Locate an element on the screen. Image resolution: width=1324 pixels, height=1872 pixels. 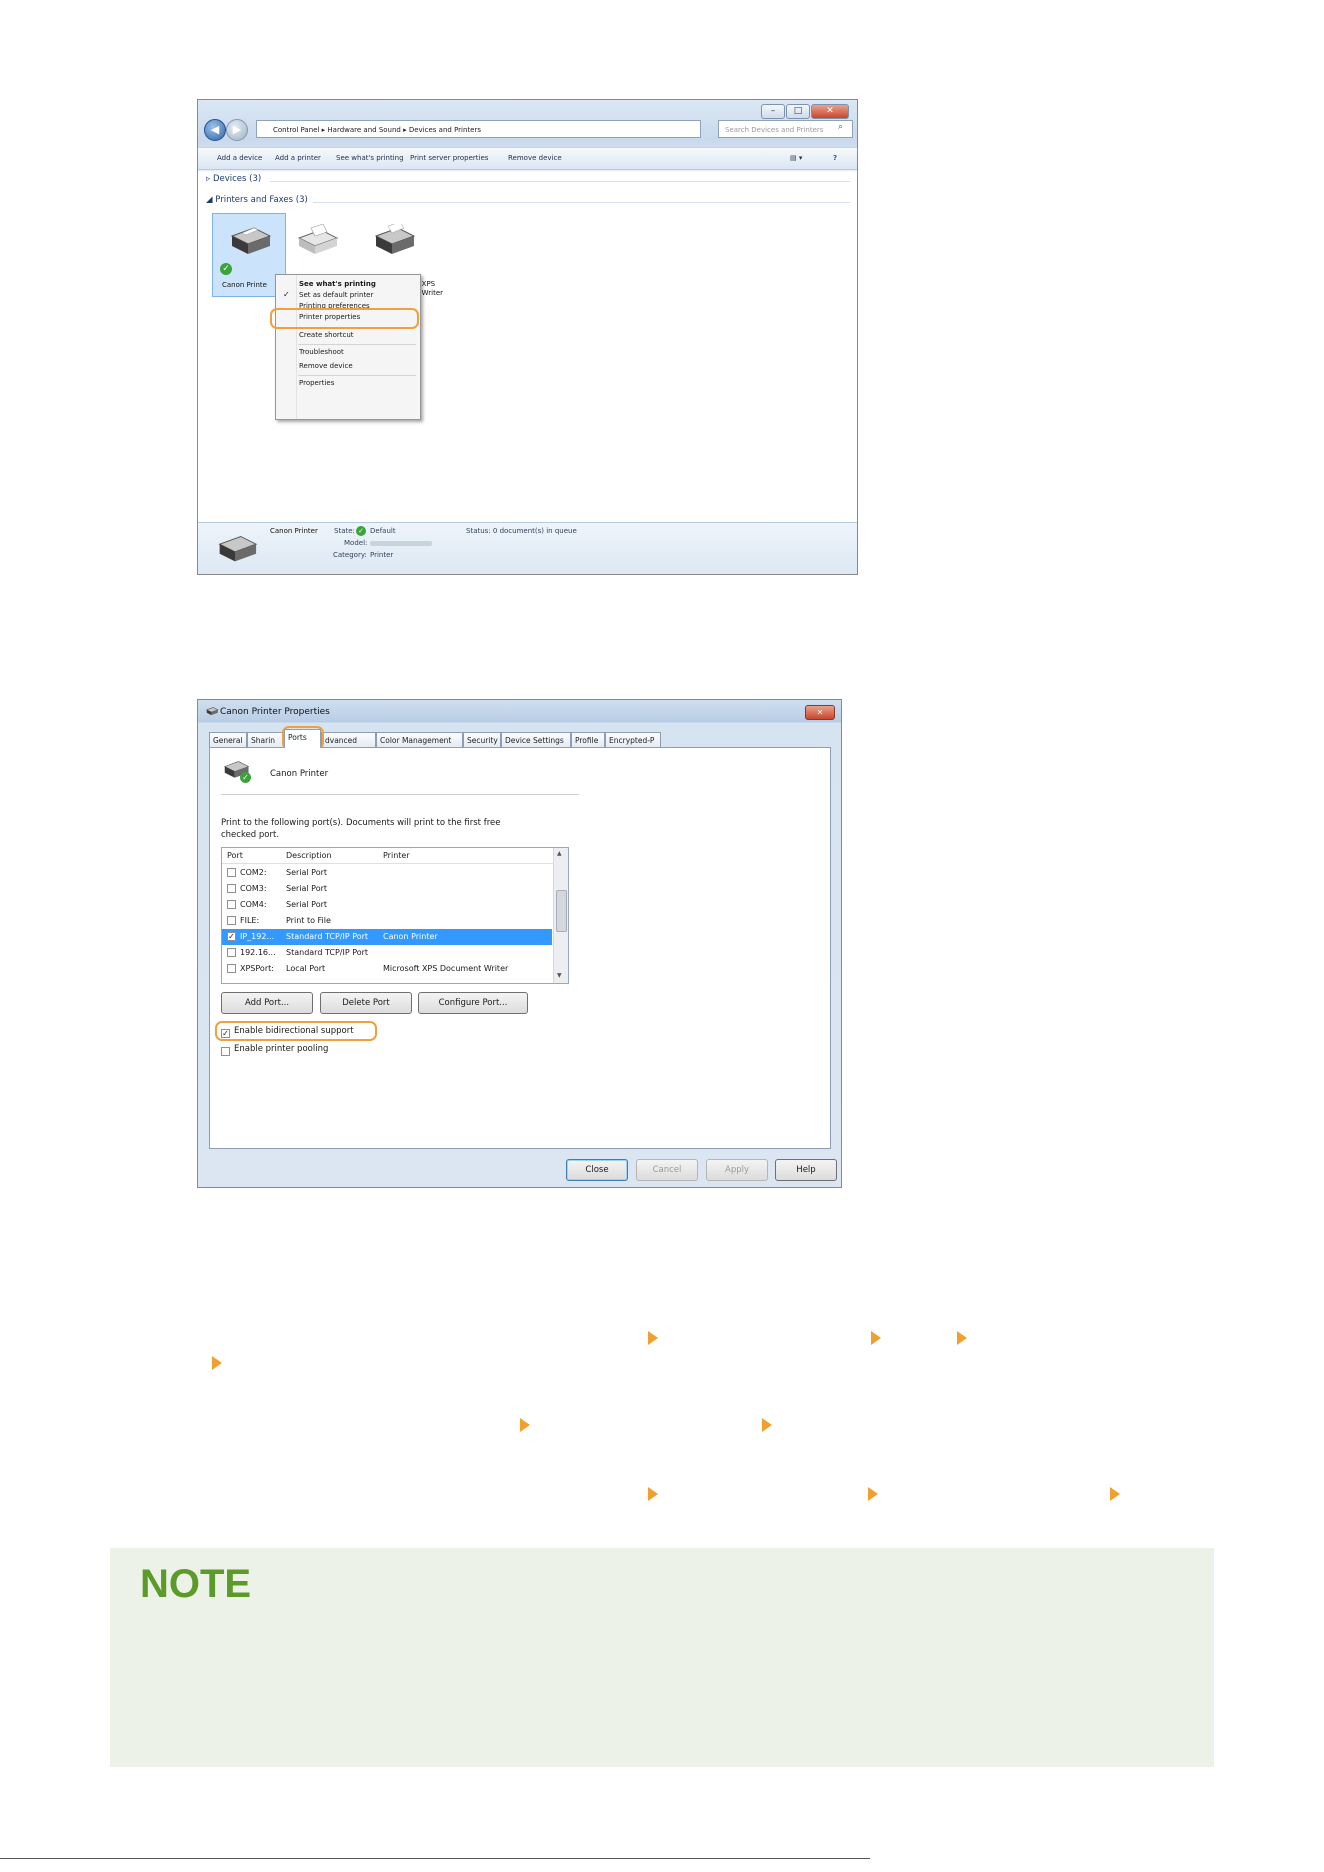
scrollbar: ▲ ▼ is located at coordinates (560, 915).